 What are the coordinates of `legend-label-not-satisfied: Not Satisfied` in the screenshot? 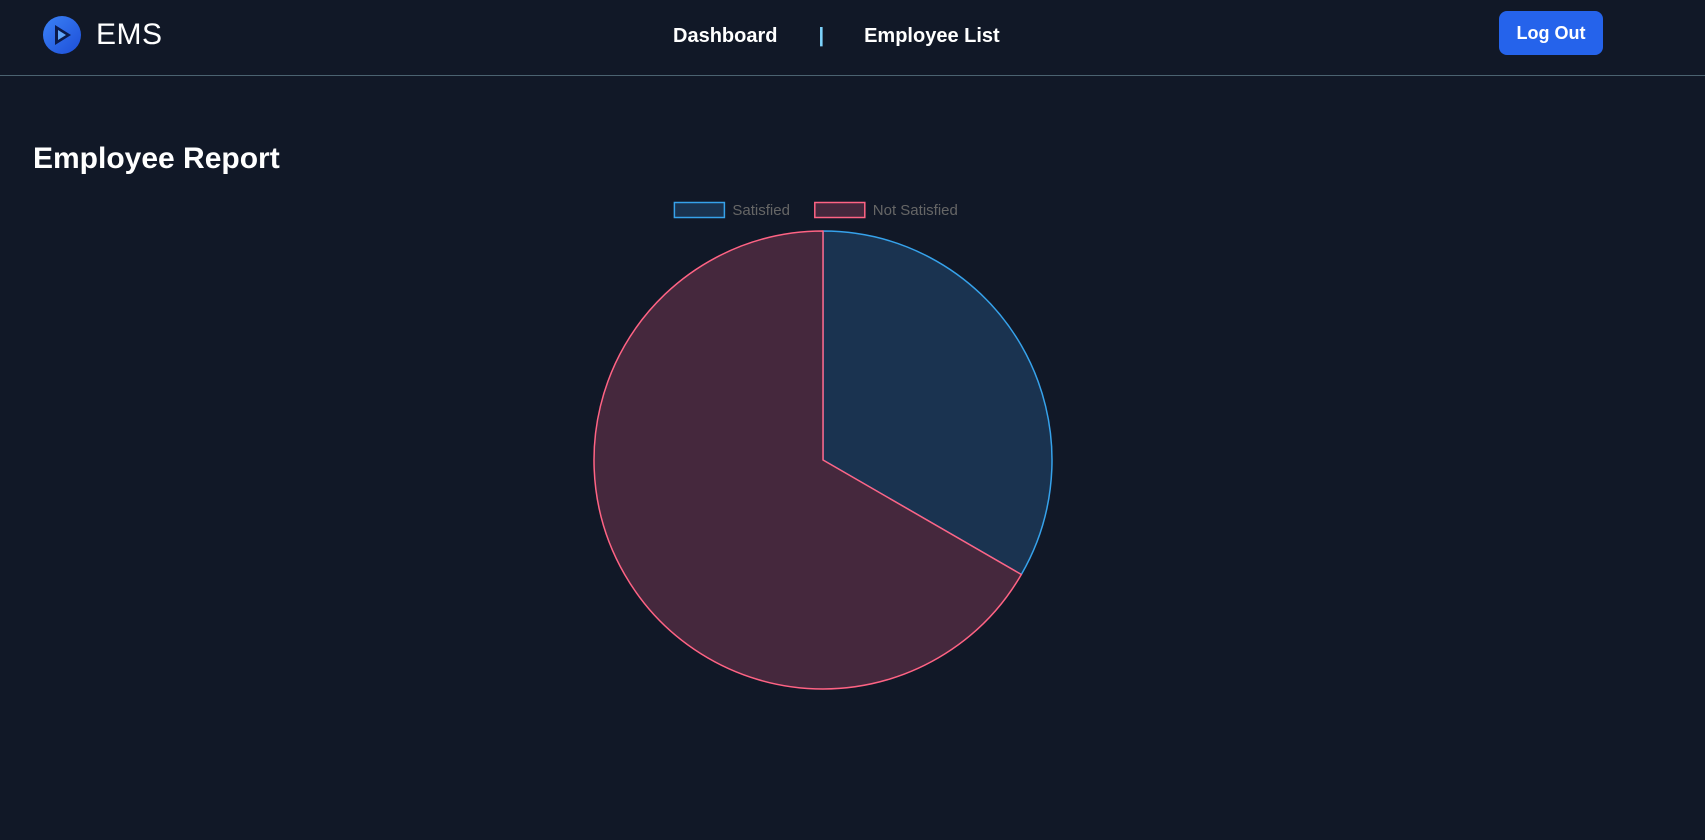 It's located at (915, 210).